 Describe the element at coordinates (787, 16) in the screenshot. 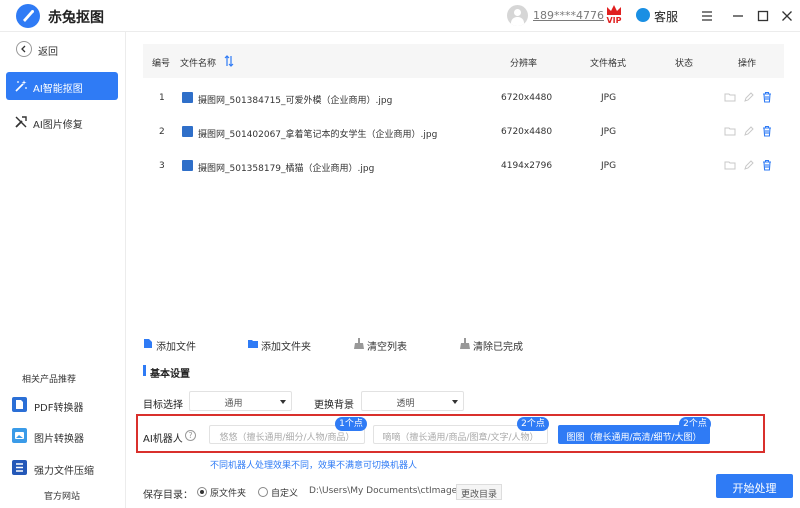

I see `close-icon` at that location.